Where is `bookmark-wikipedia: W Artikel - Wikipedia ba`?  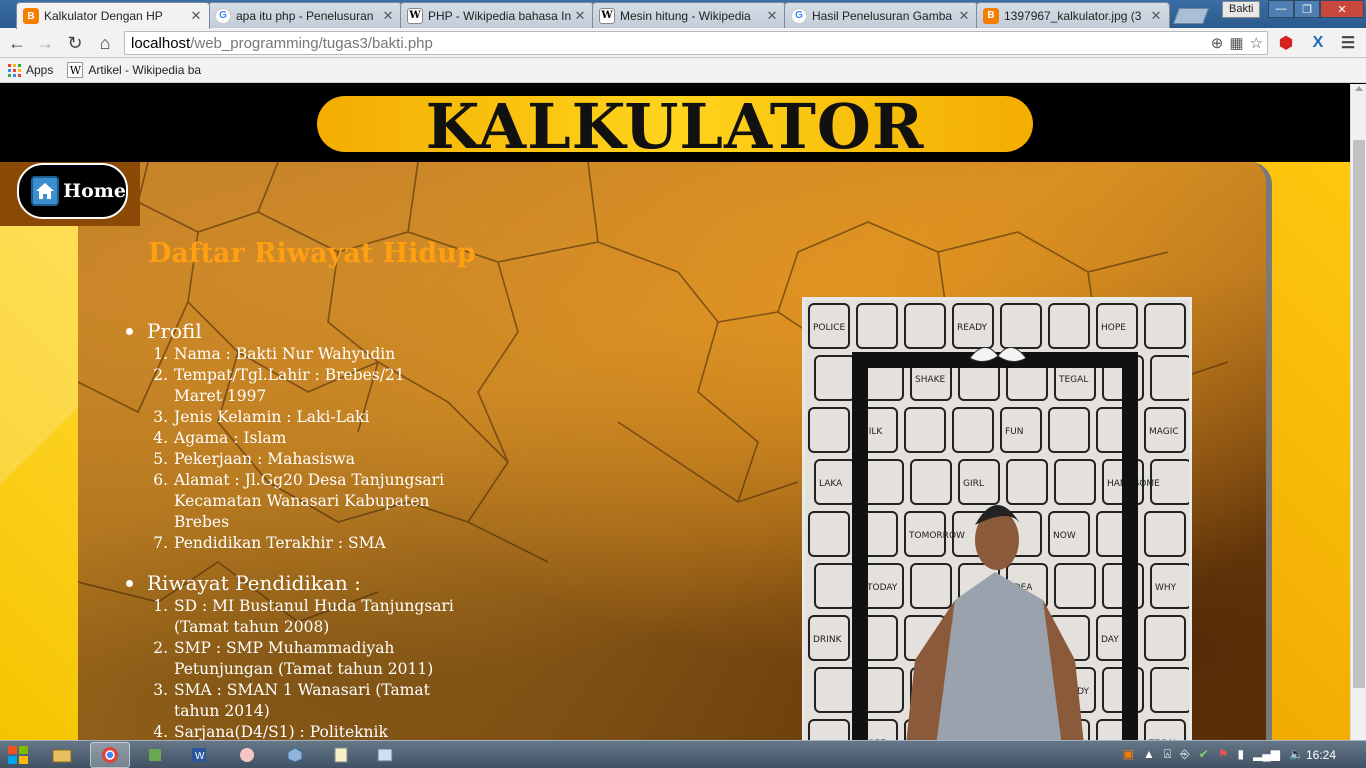
bookmark-wikipedia: W Artikel - Wikipedia ba is located at coordinates (134, 70).